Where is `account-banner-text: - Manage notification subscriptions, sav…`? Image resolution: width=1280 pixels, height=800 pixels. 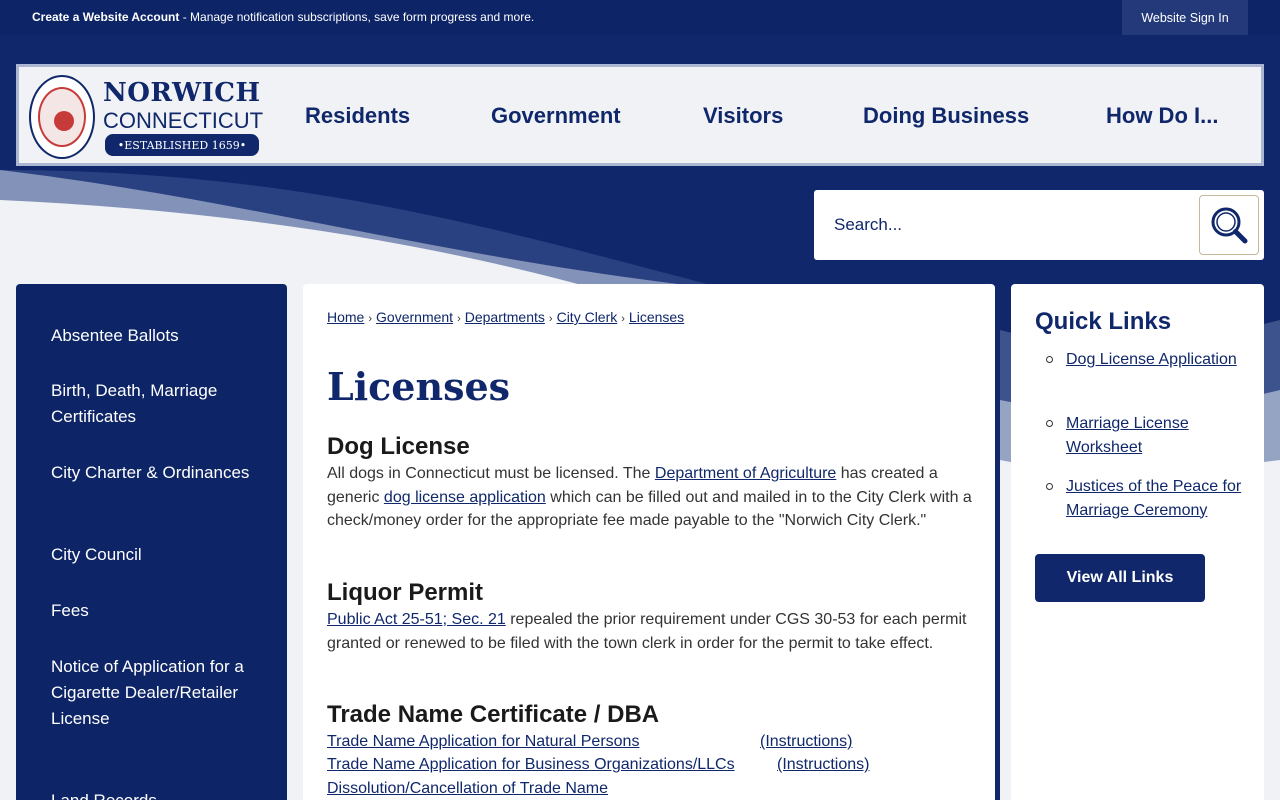
account-banner-text: - Manage notification subscriptions, sav… is located at coordinates (357, 17).